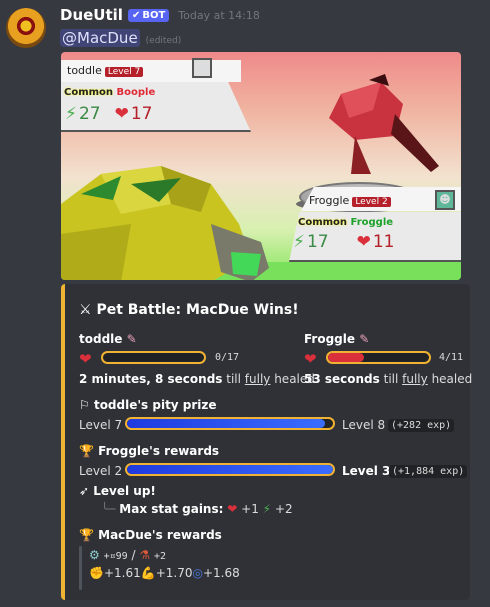 The image size is (490, 607). I want to click on fist-icon: ✊, so click(96, 573).